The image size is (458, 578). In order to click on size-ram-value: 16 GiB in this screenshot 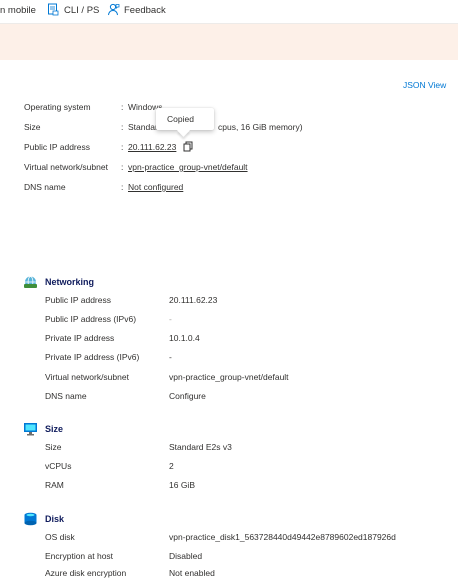, I will do `click(182, 485)`.